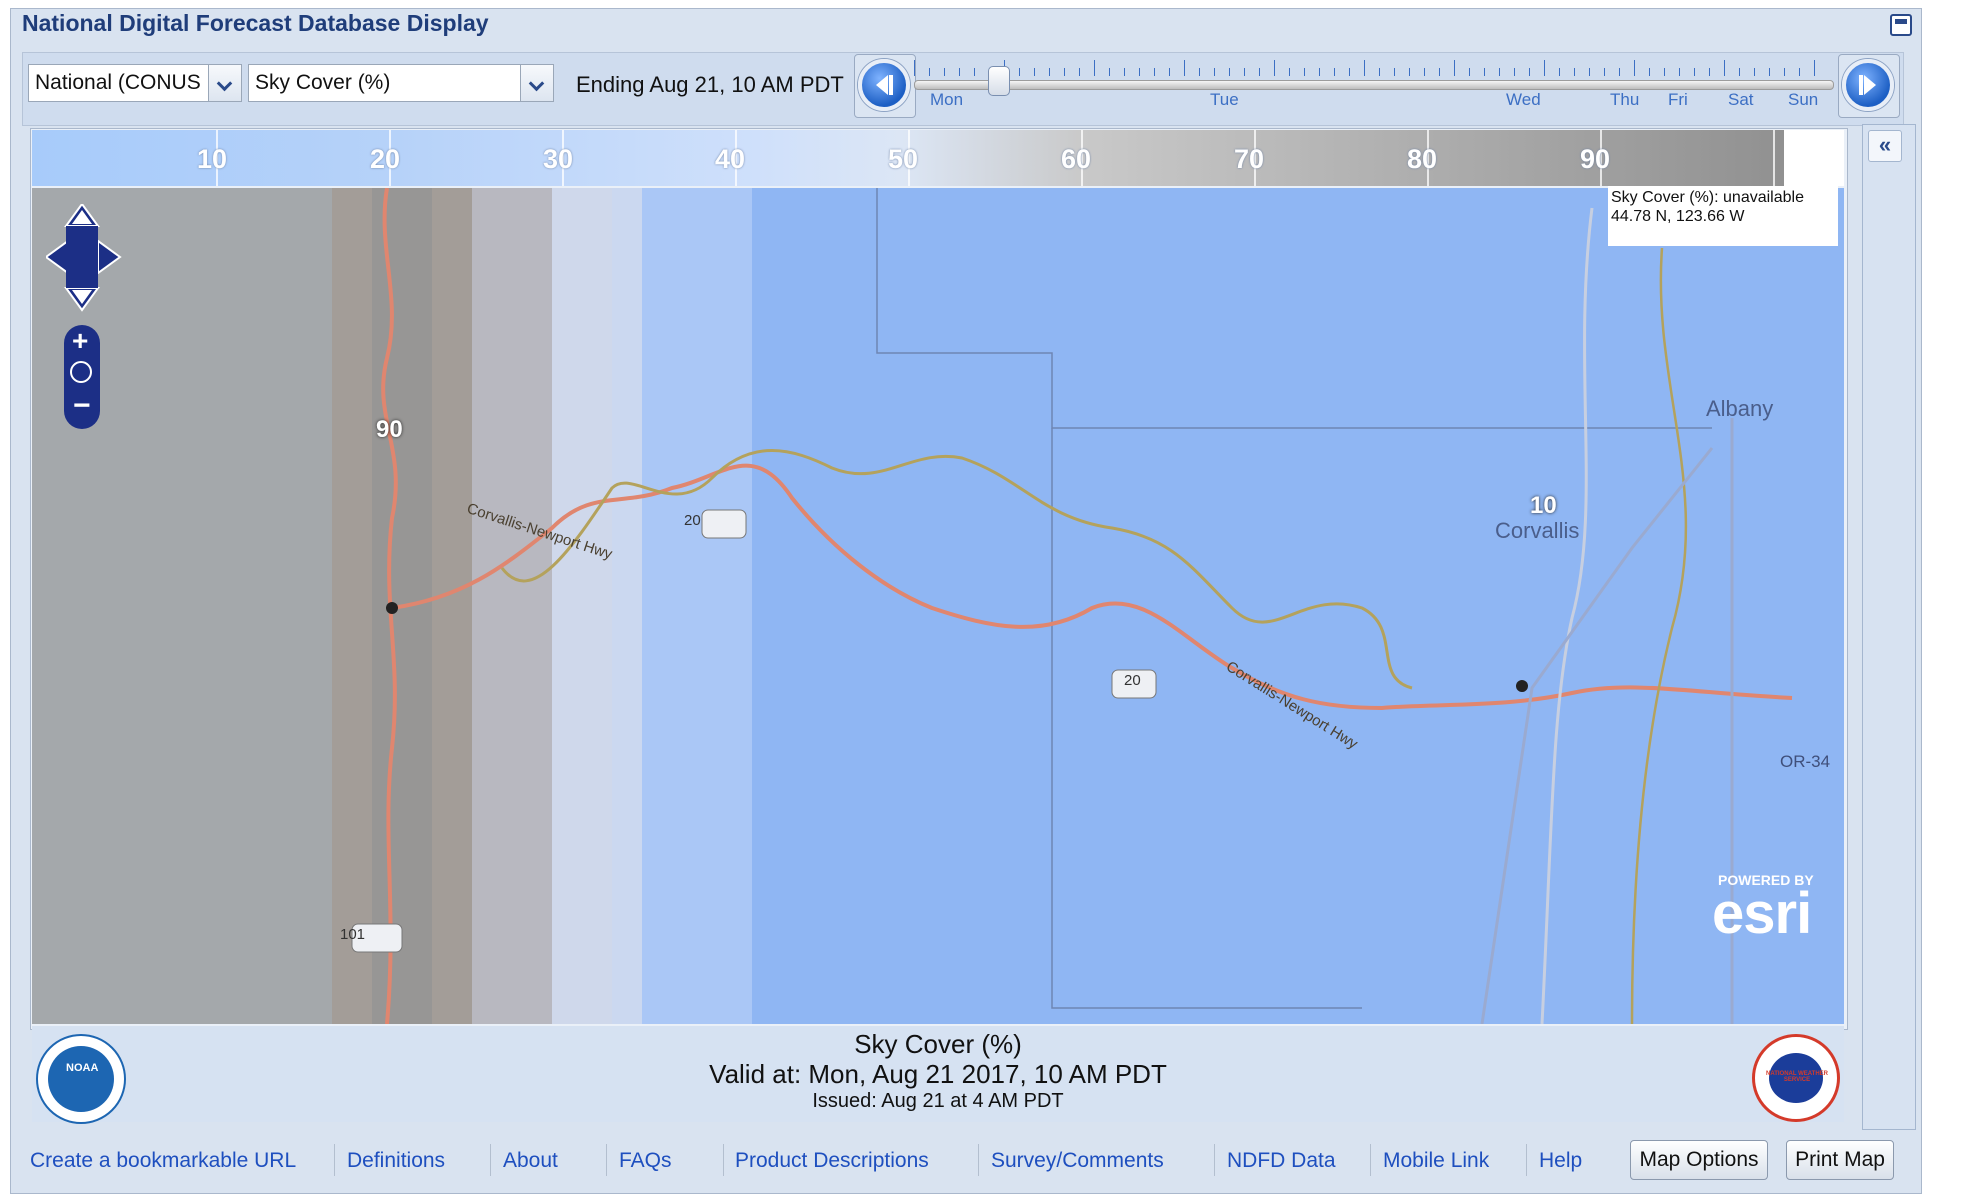 This screenshot has width=1967, height=1198. I want to click on legend-value: 90, so click(1595, 159).